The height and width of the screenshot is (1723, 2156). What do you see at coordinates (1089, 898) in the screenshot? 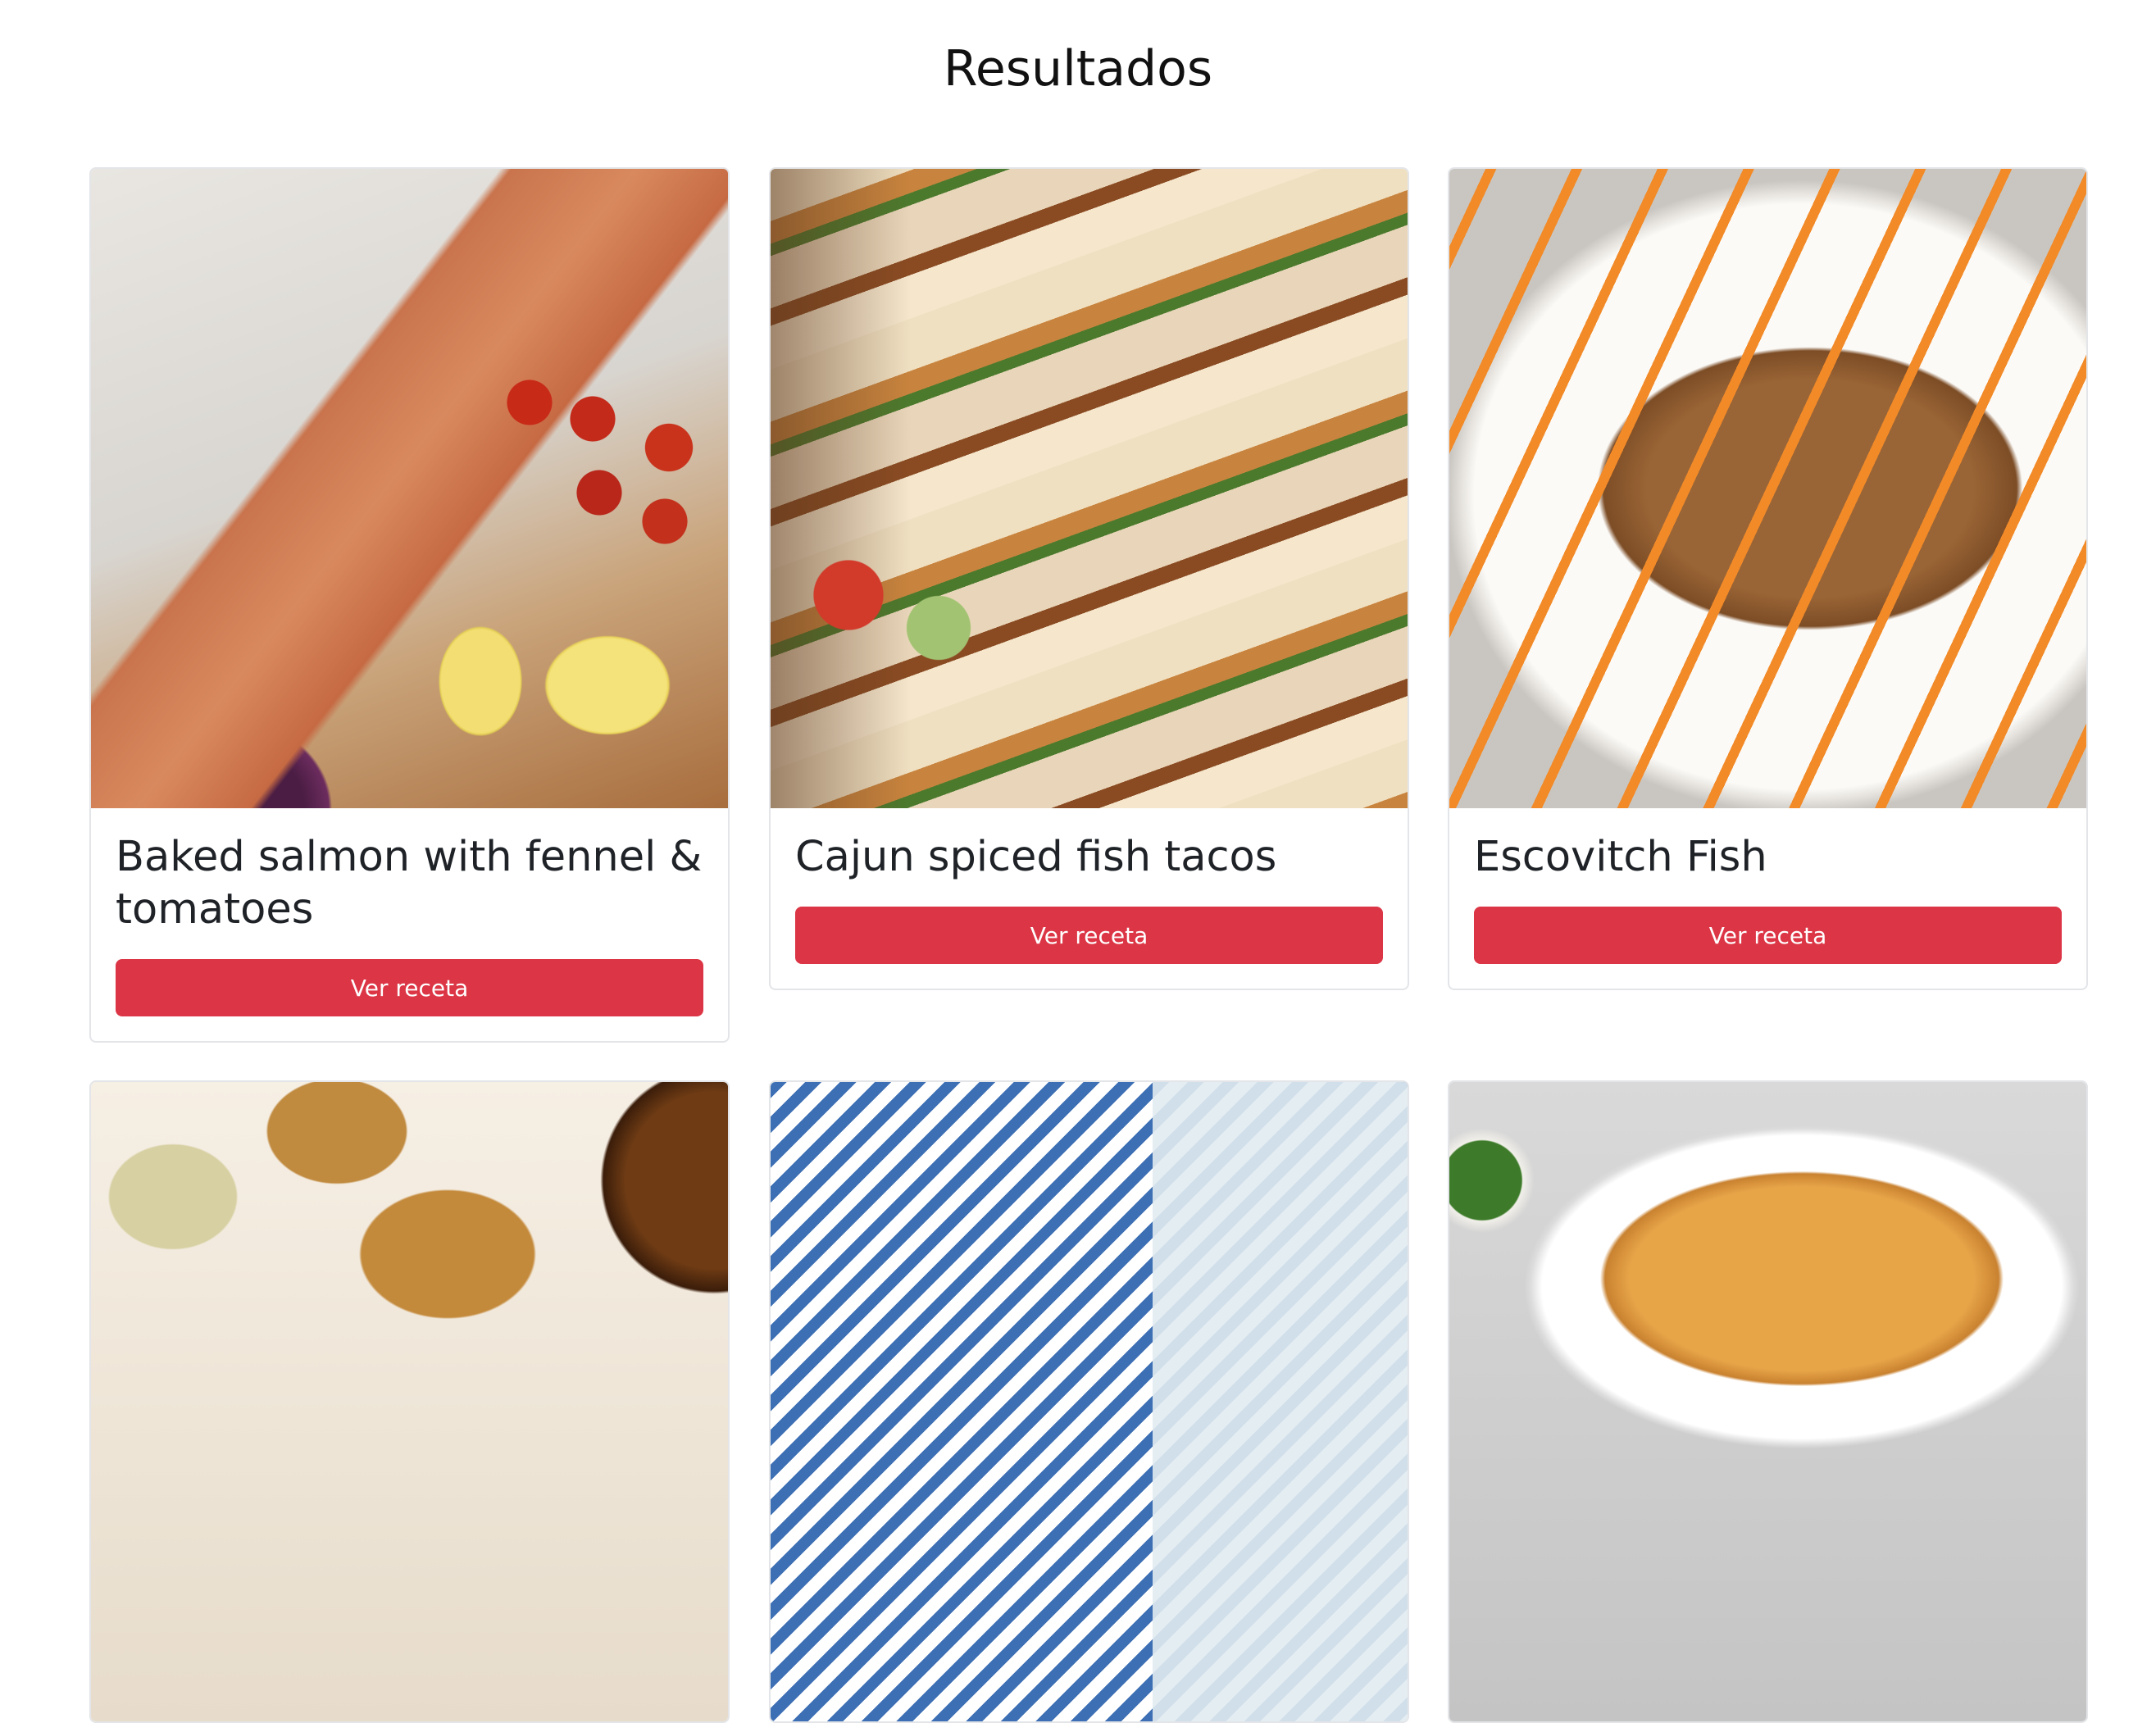
I see `recipe-card-body: Cajun spiced fish tacos Ver receta` at bounding box center [1089, 898].